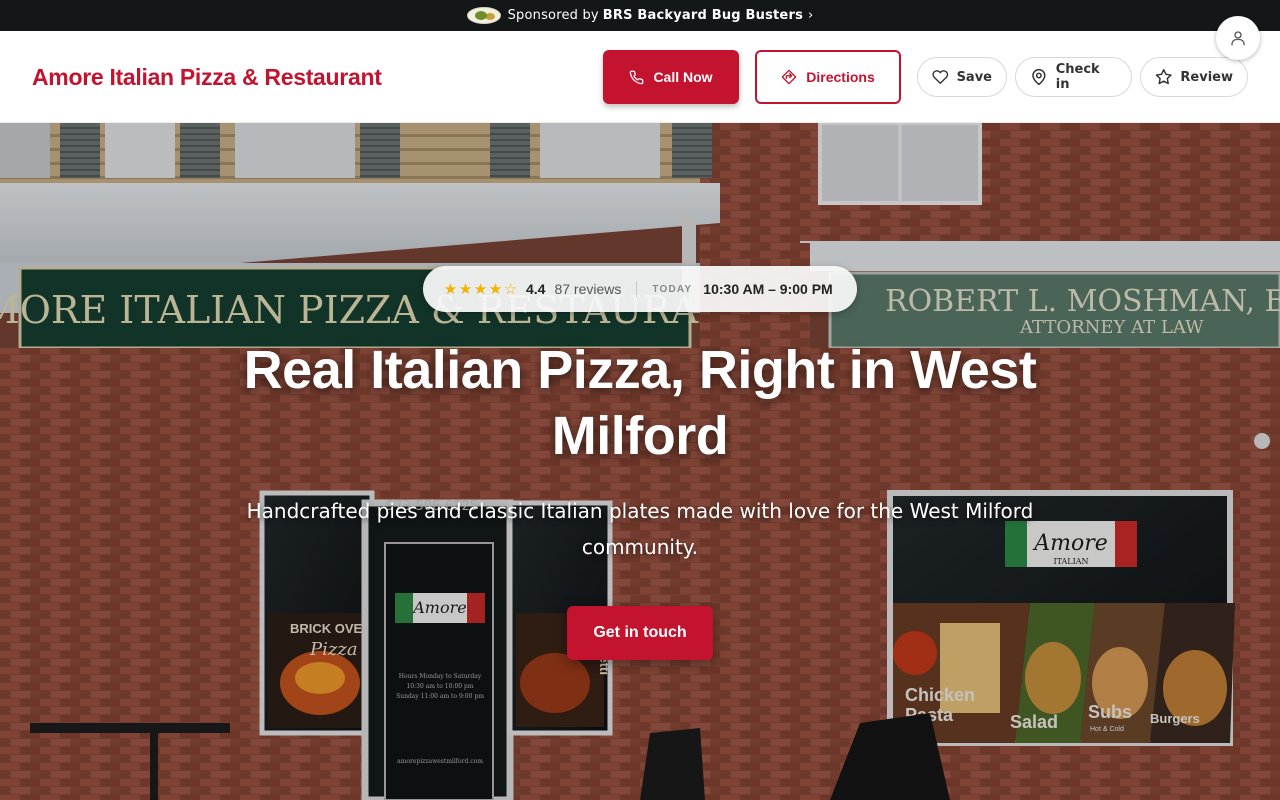  I want to click on save-button: Save, so click(962, 77).